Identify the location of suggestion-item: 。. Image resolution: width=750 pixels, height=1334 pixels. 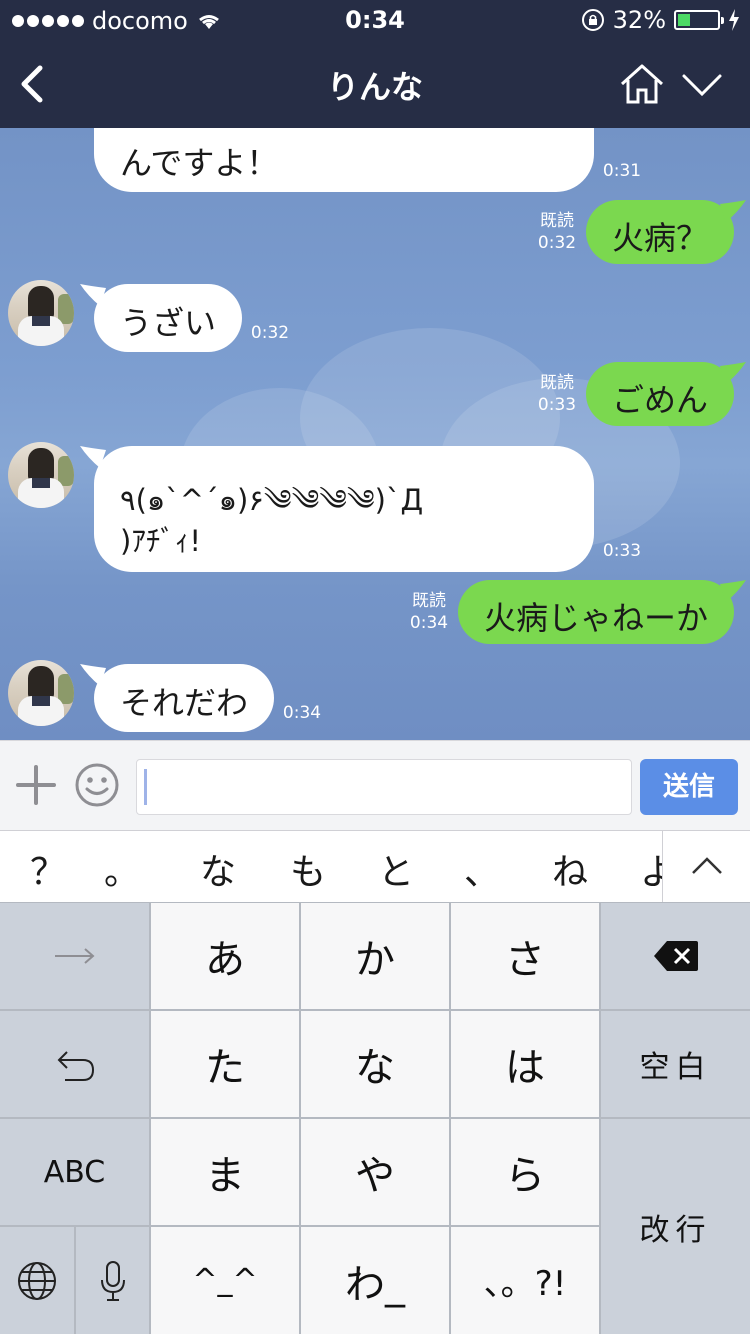
(122, 869).